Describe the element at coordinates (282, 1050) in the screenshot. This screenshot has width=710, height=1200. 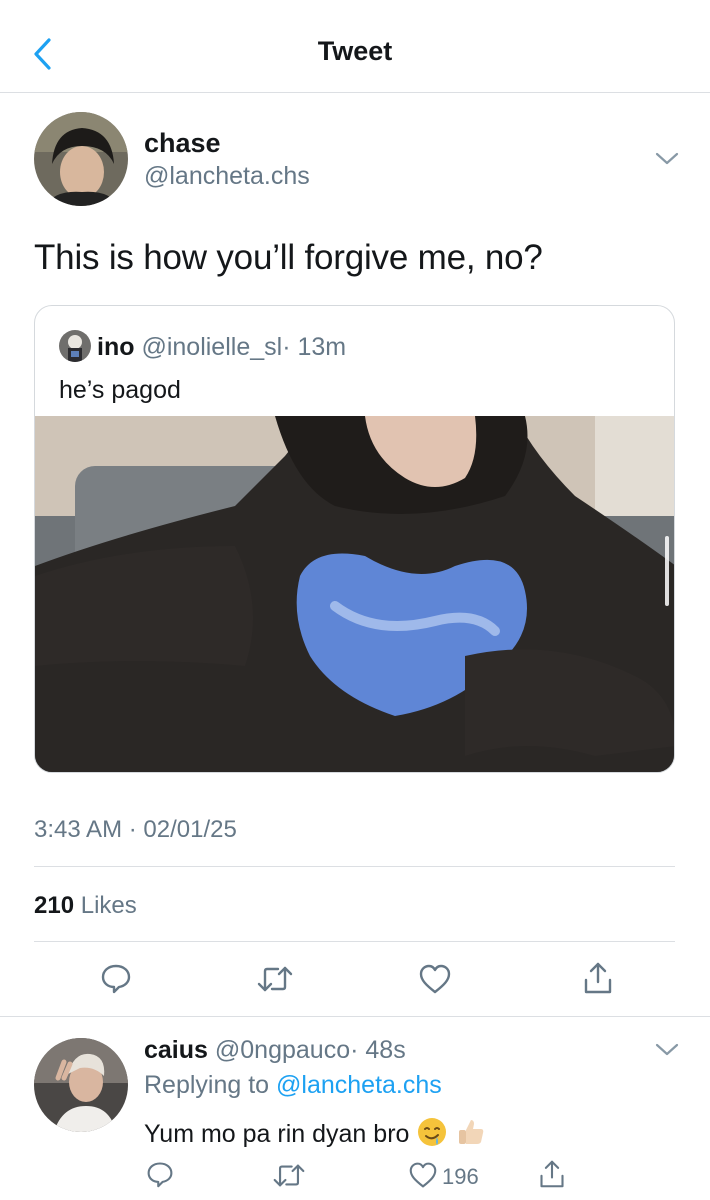
I see `reply-author-handle: @0ngpauco` at that location.